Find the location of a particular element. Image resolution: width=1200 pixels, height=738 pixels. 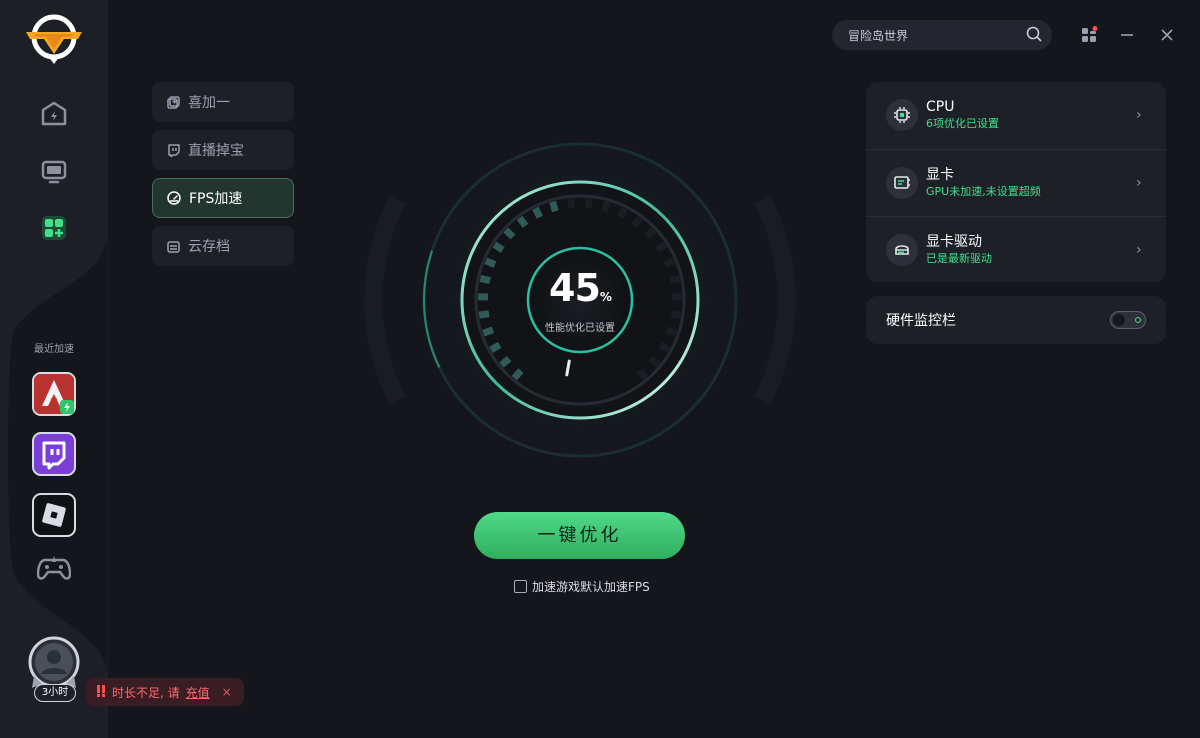

gpu-icon is located at coordinates (902, 182).